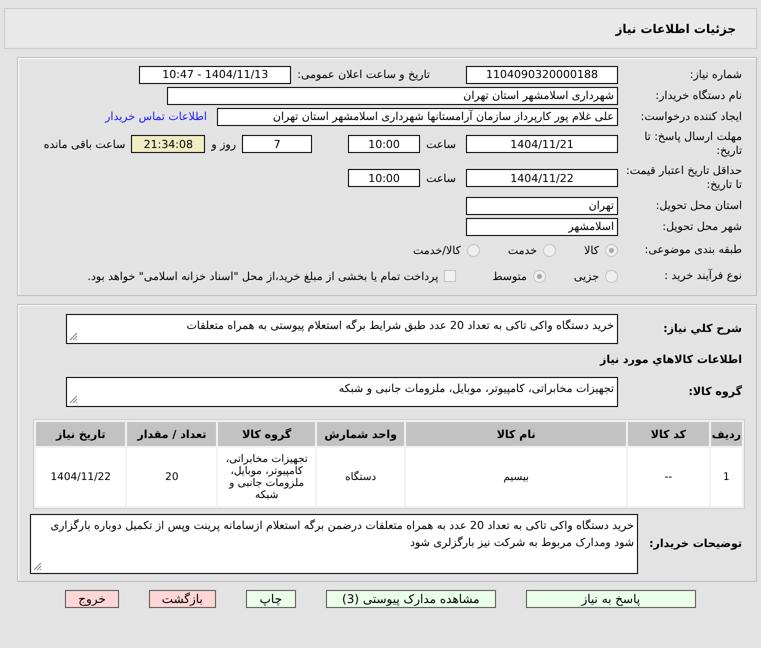 The height and width of the screenshot is (648, 761). What do you see at coordinates (516, 434) in the screenshot?
I see `column-header: نام کالا` at bounding box center [516, 434].